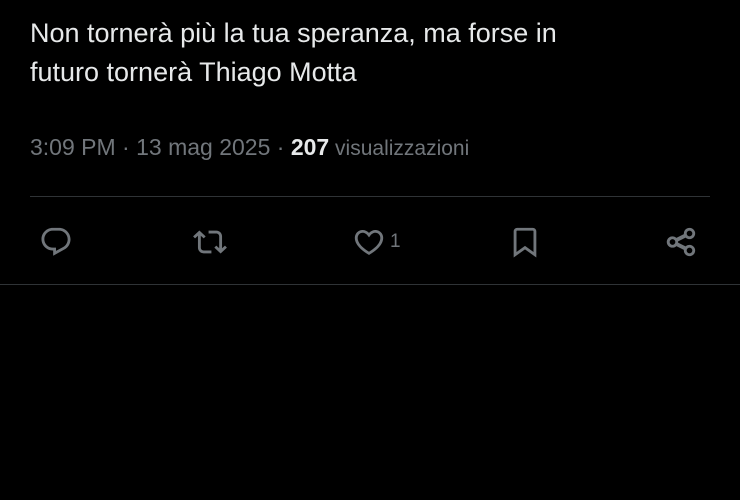 The height and width of the screenshot is (500, 740). I want to click on like-button: 1, so click(376, 242).